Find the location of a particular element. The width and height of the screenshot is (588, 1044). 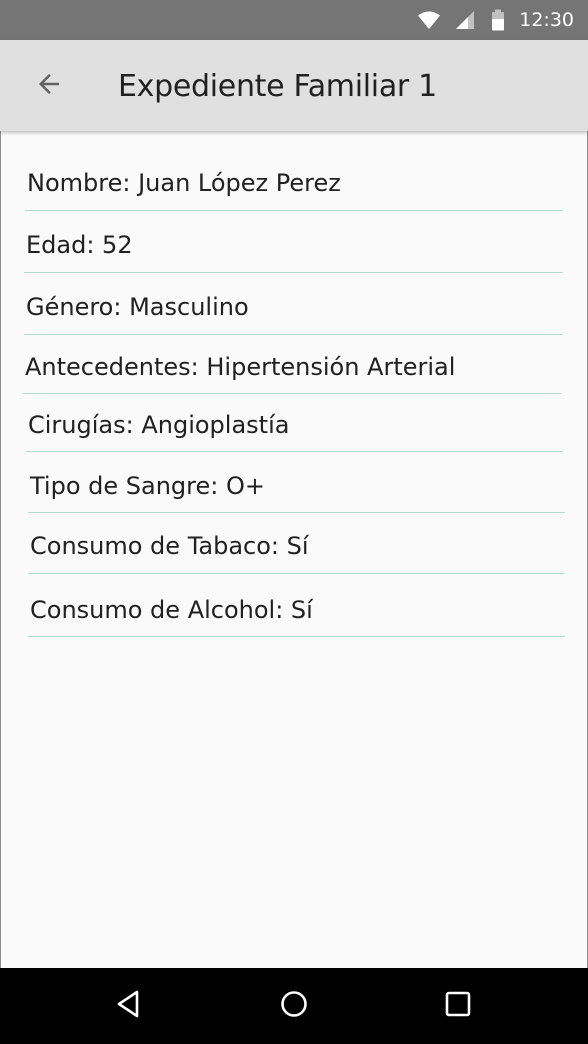

back-button is located at coordinates (49, 86).